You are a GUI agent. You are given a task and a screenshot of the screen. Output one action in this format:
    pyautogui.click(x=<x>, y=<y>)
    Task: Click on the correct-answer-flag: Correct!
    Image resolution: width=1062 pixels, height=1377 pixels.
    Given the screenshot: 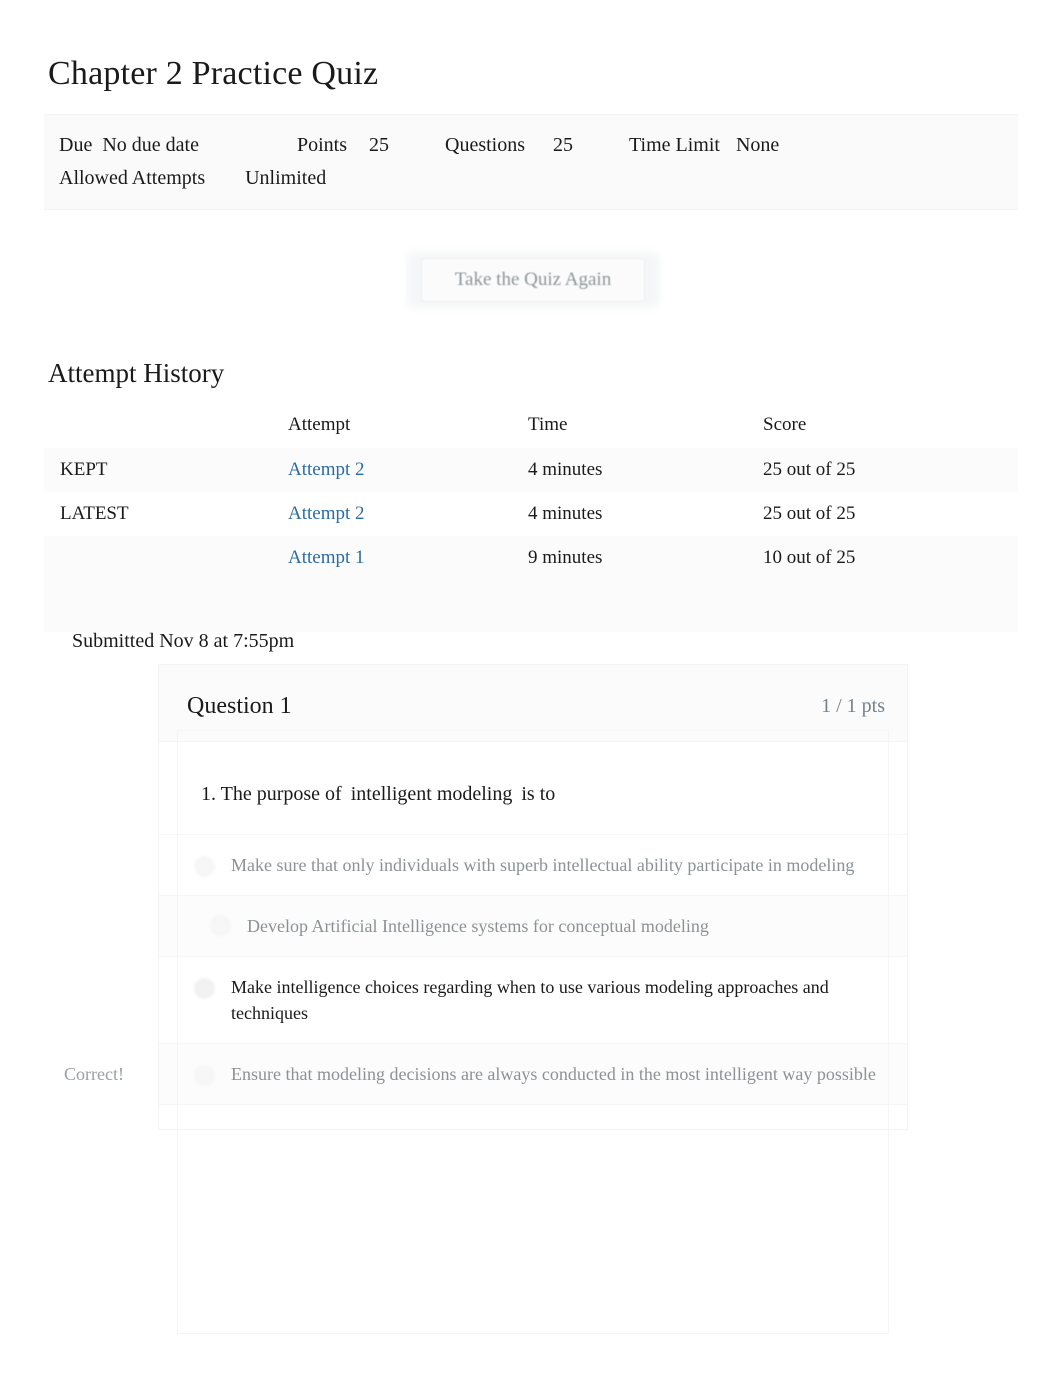 What is the action you would take?
    pyautogui.click(x=94, y=1074)
    